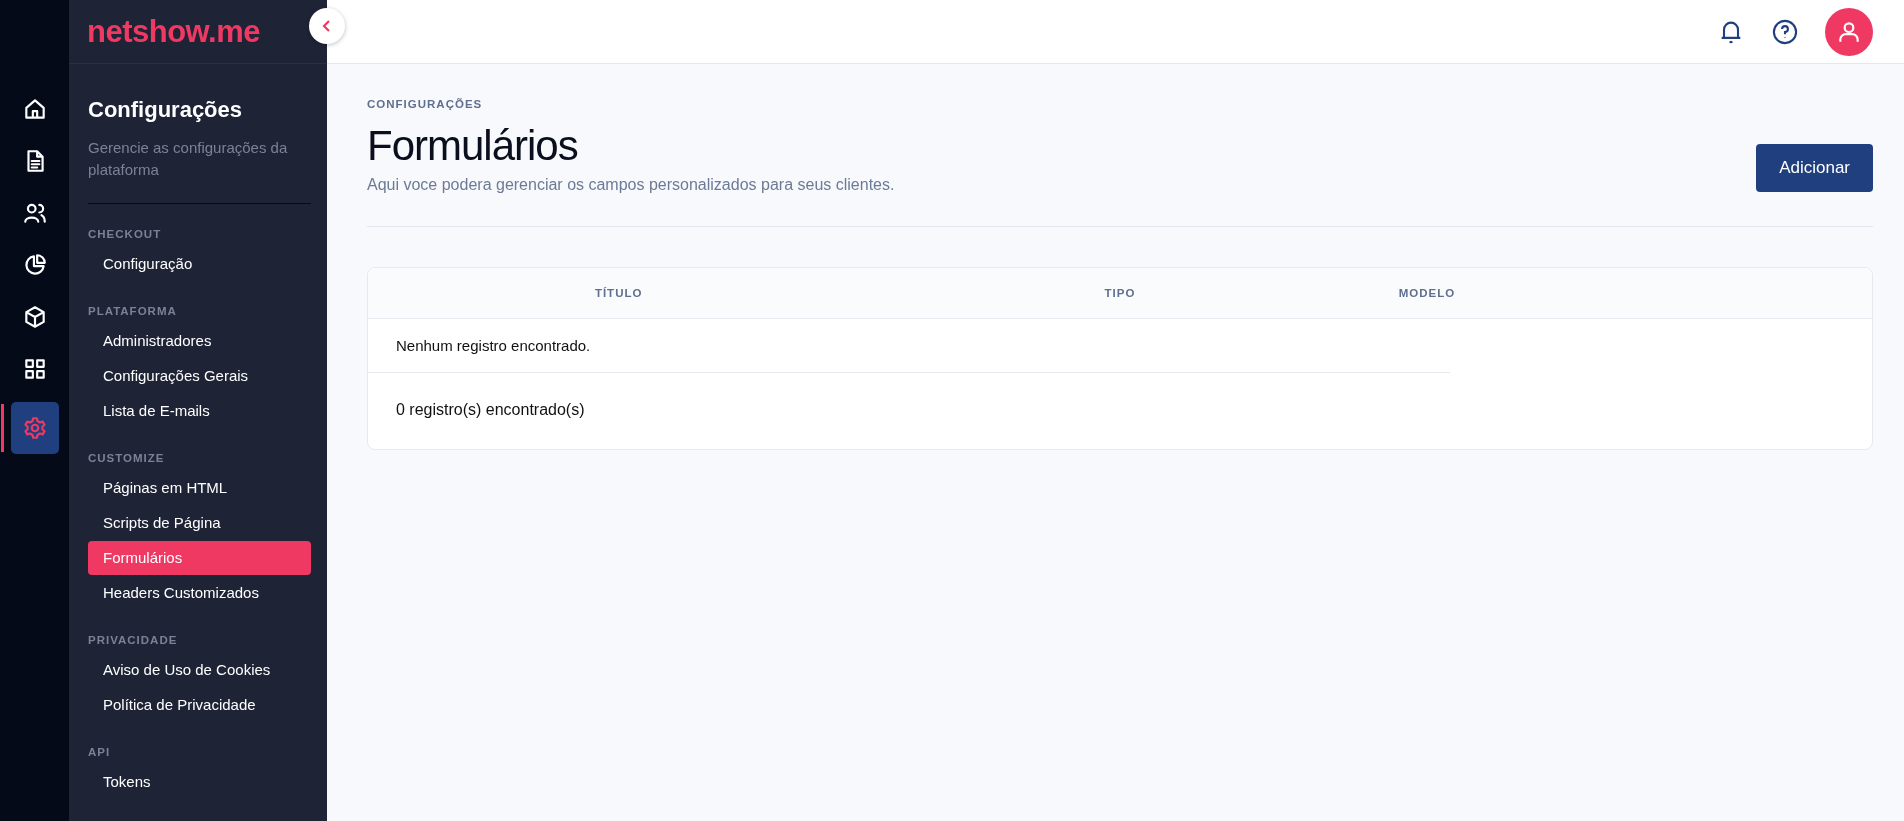 This screenshot has width=1904, height=821. What do you see at coordinates (199, 523) in the screenshot?
I see `sidebar-item: Scripts de Página` at bounding box center [199, 523].